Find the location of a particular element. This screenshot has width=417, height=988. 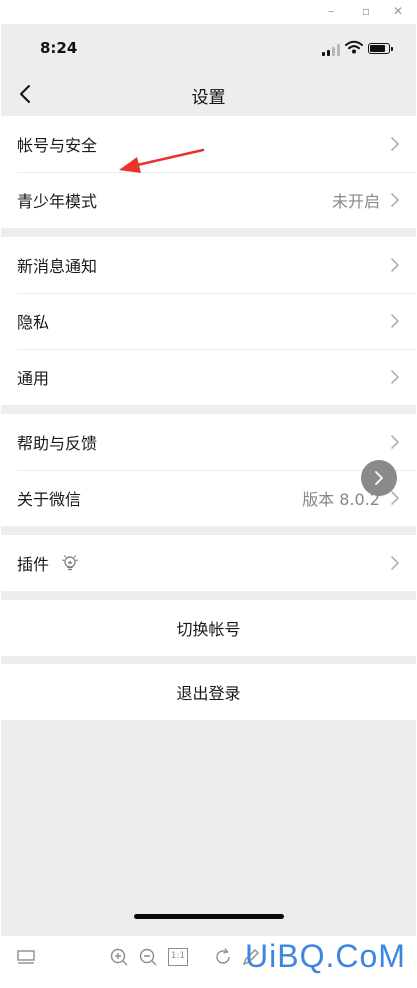

settings-item-help-feedback: 帮助与反馈 is located at coordinates (208, 442).